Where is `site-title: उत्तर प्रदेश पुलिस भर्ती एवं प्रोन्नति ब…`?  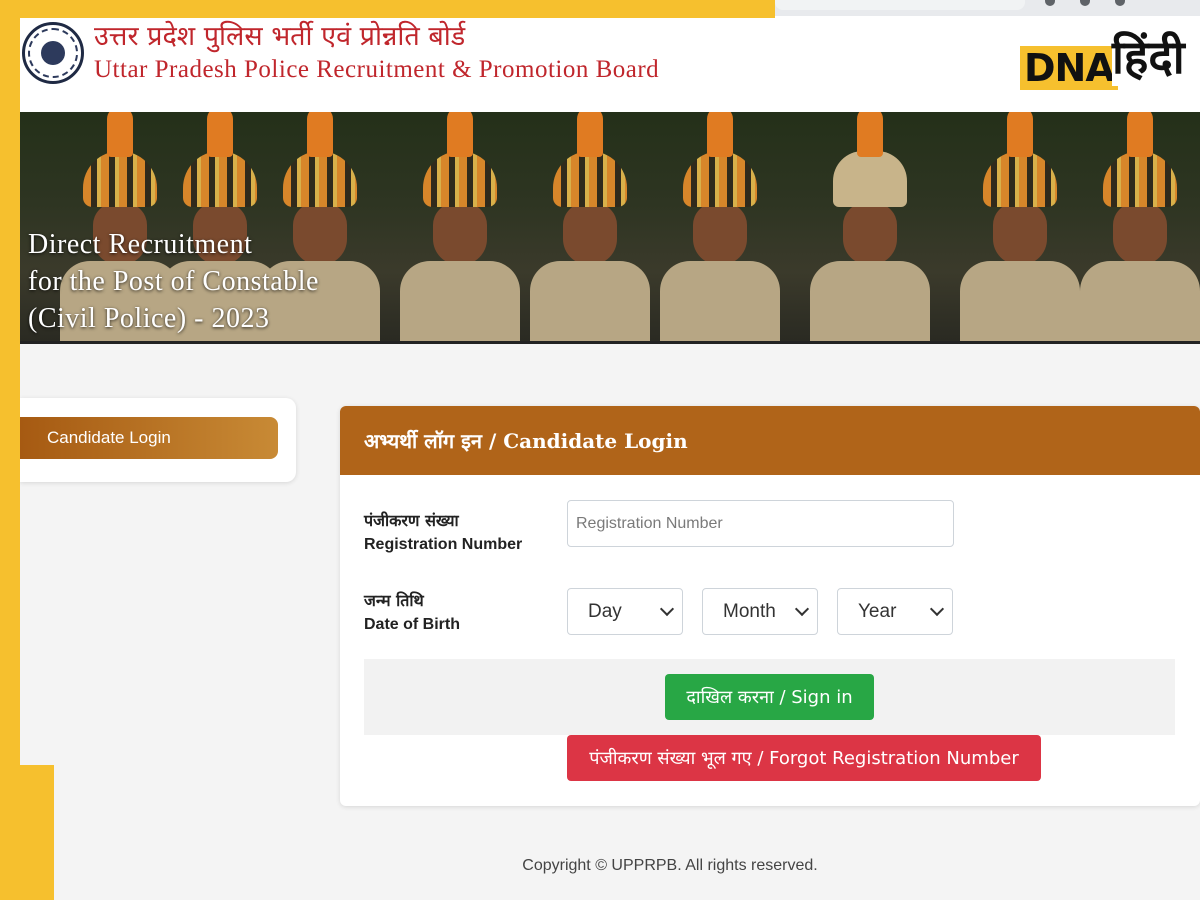
site-title: उत्तर प्रदेश पुलिस भर्ती एवं प्रोन्नति ब… is located at coordinates (376, 53).